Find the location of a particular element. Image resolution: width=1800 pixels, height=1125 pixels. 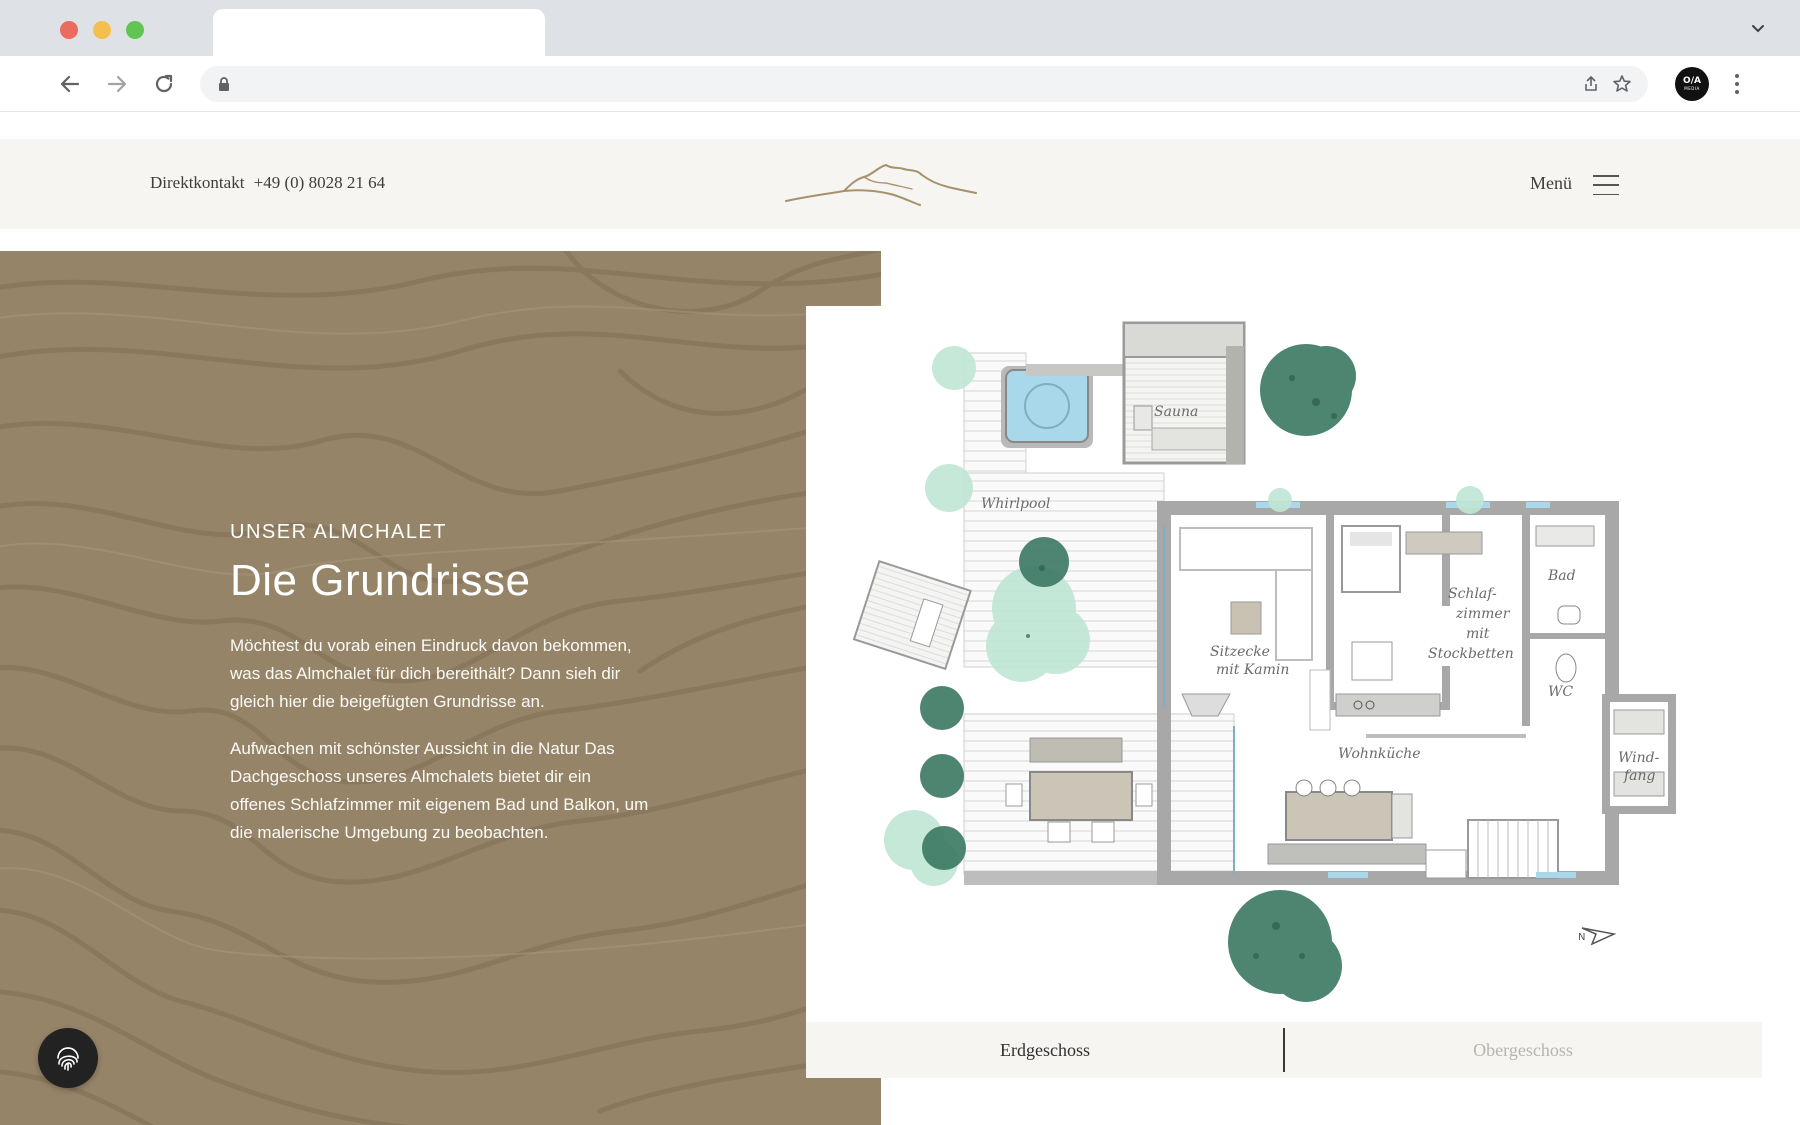

reload-icon is located at coordinates (164, 84).